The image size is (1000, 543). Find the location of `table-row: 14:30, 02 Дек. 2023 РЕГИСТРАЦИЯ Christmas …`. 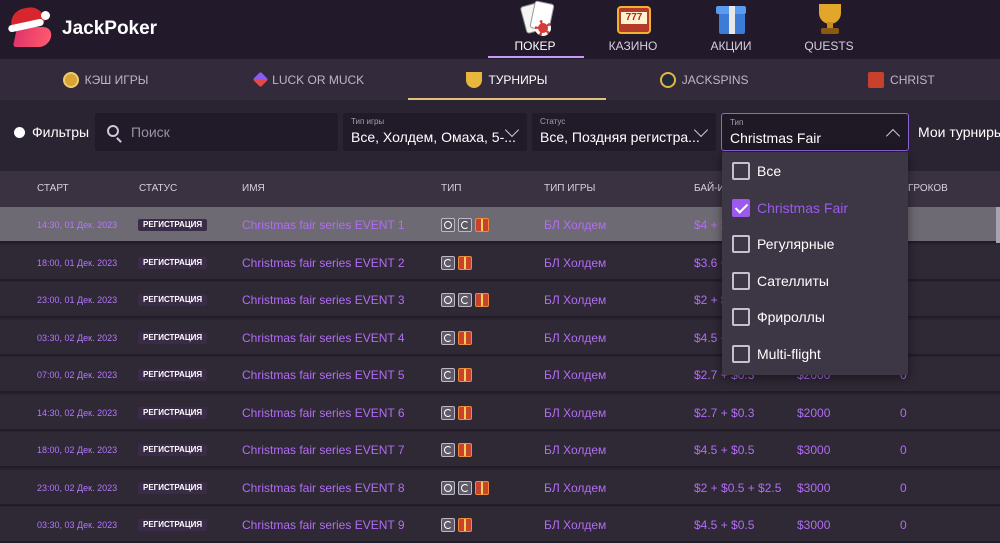

table-row: 14:30, 02 Дек. 2023 РЕГИСТРАЦИЯ Christmas … is located at coordinates (500, 412).